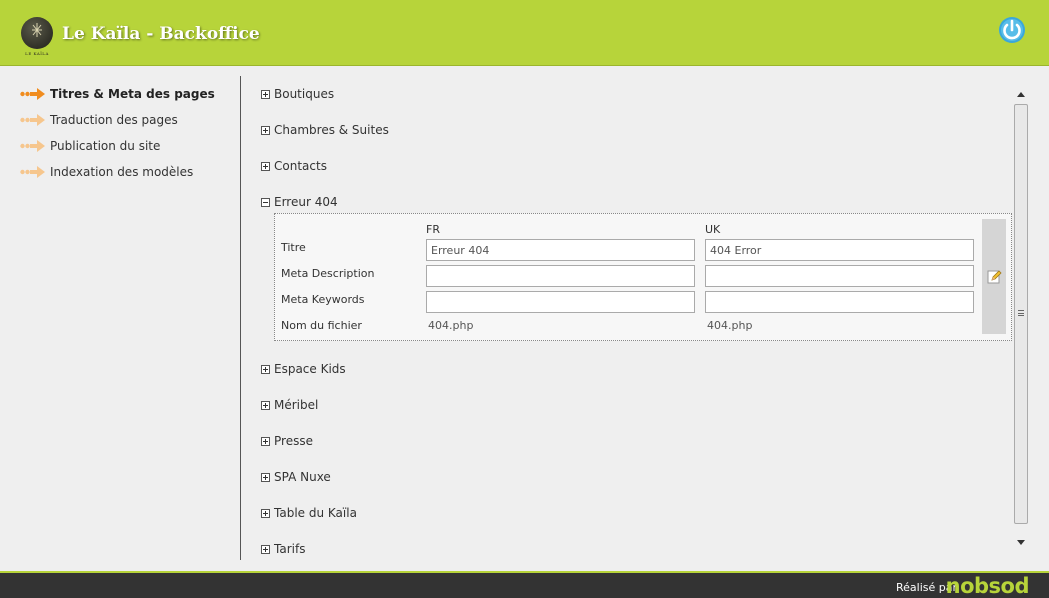  What do you see at coordinates (265, 202) in the screenshot?
I see `collapse-minus-icon` at bounding box center [265, 202].